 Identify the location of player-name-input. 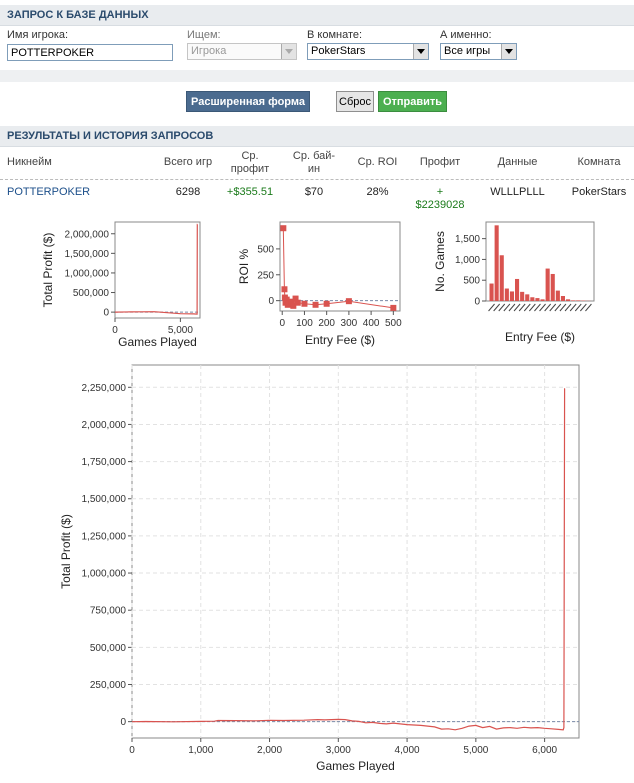
(90, 52).